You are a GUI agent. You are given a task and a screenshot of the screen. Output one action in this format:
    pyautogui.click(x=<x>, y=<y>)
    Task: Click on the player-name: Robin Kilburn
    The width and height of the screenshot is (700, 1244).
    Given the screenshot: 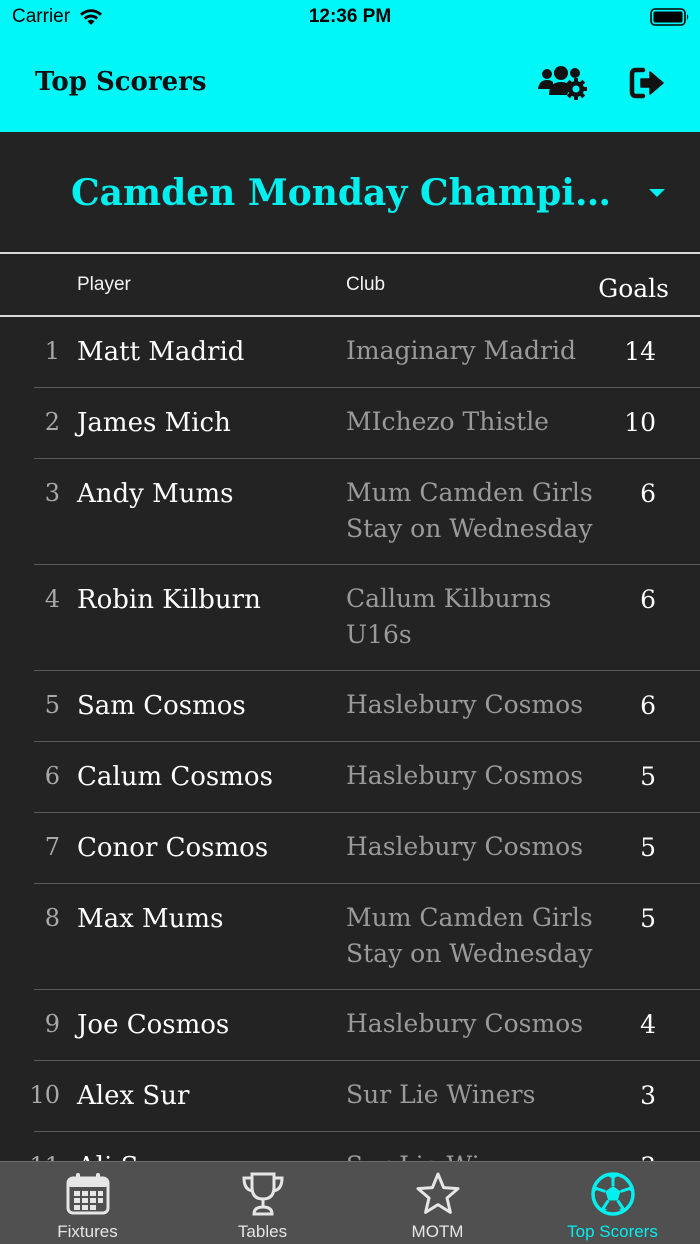 What is the action you would take?
    pyautogui.click(x=169, y=600)
    